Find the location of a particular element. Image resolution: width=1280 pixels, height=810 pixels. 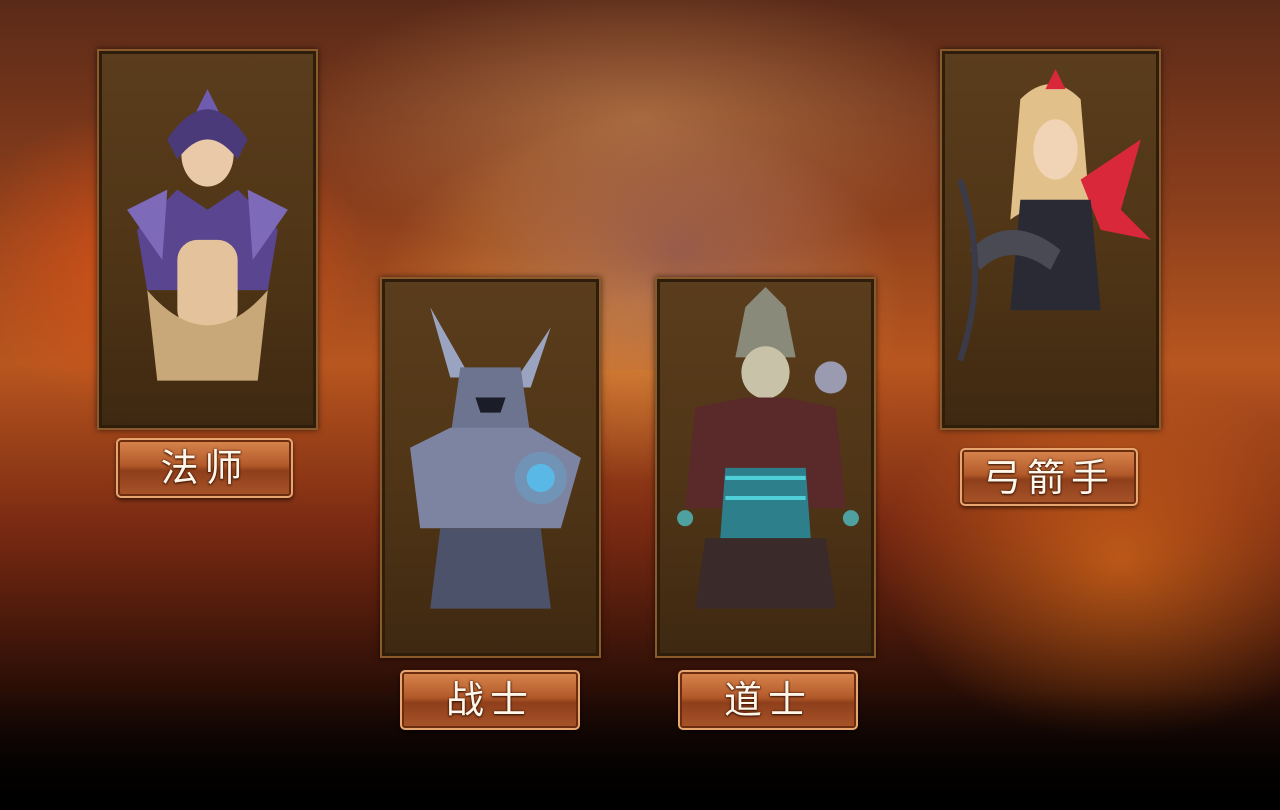

mage-portrait-icon is located at coordinates (207, 235).